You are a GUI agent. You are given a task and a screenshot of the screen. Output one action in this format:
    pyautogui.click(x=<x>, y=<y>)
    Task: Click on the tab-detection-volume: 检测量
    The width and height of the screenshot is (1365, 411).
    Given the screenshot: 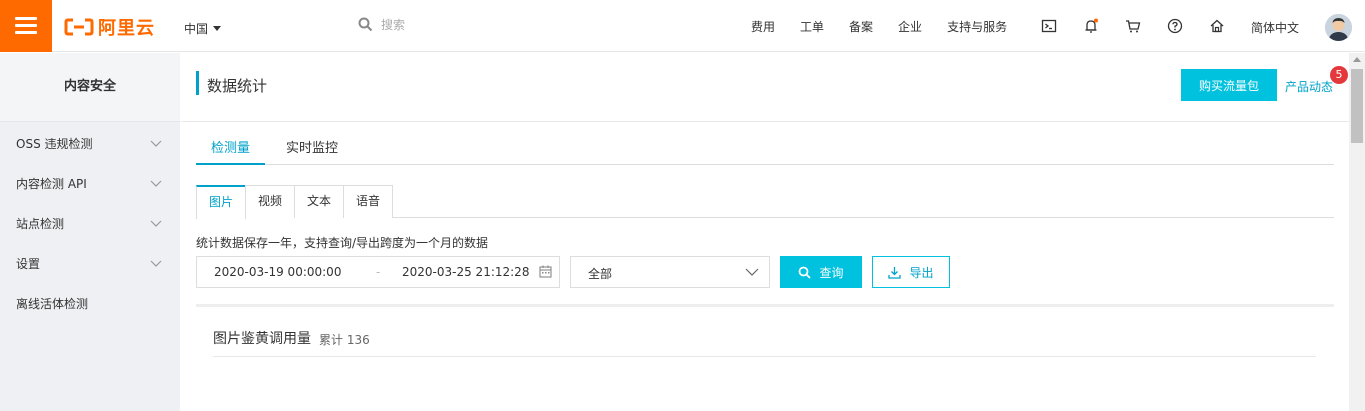 What is the action you would take?
    pyautogui.click(x=231, y=149)
    